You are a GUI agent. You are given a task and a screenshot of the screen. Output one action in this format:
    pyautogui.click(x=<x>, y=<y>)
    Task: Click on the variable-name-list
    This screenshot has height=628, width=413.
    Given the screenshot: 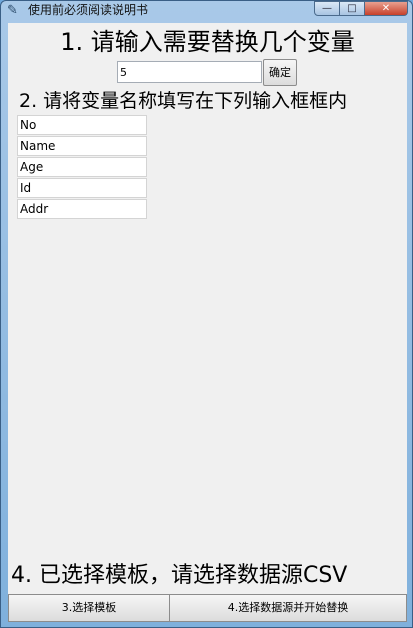 What is the action you would take?
    pyautogui.click(x=82, y=167)
    